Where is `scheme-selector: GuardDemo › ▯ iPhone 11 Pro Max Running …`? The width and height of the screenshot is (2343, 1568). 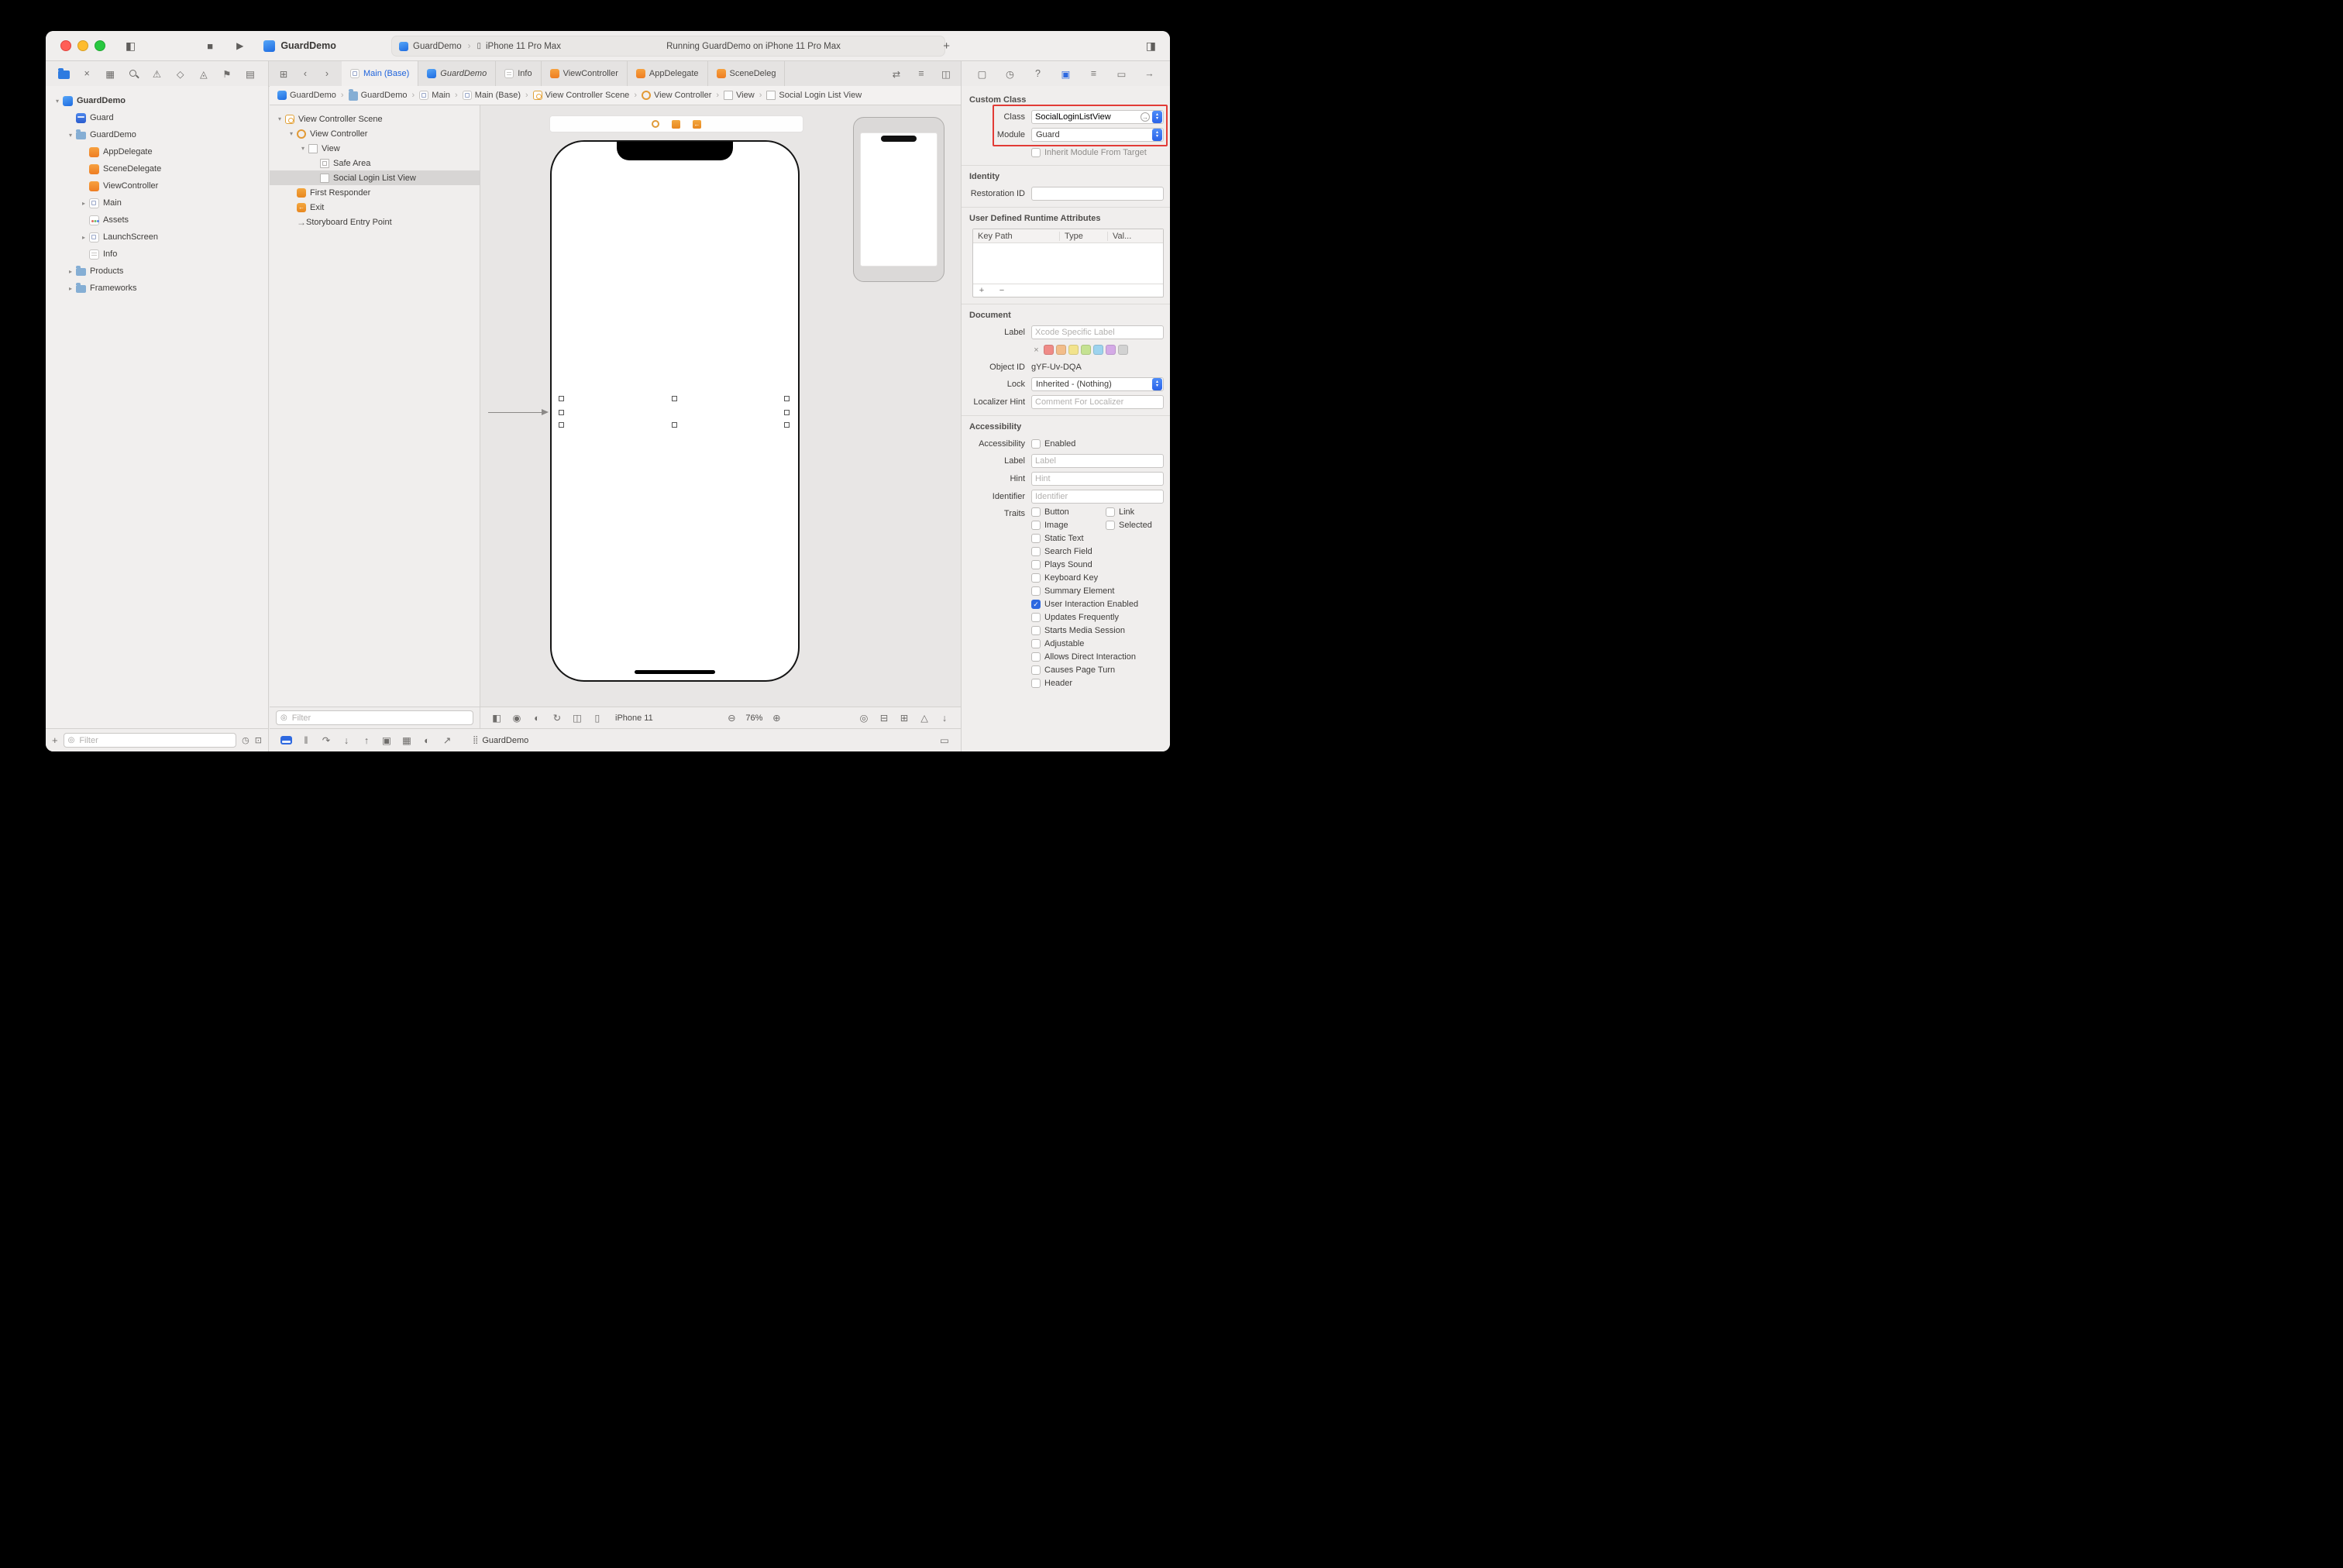
scheme-selector: GuardDemo › ▯ iPhone 11 Pro Max Running … is located at coordinates (668, 46).